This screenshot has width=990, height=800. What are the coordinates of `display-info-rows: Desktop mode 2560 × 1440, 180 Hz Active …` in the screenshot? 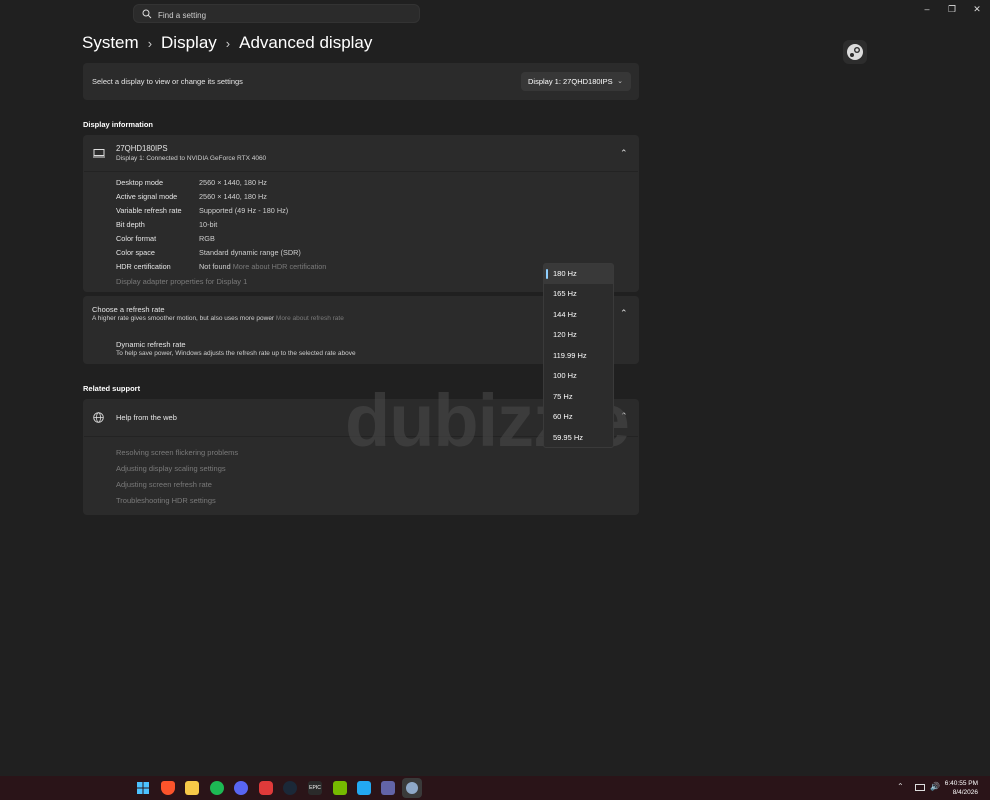 It's located at (316, 226).